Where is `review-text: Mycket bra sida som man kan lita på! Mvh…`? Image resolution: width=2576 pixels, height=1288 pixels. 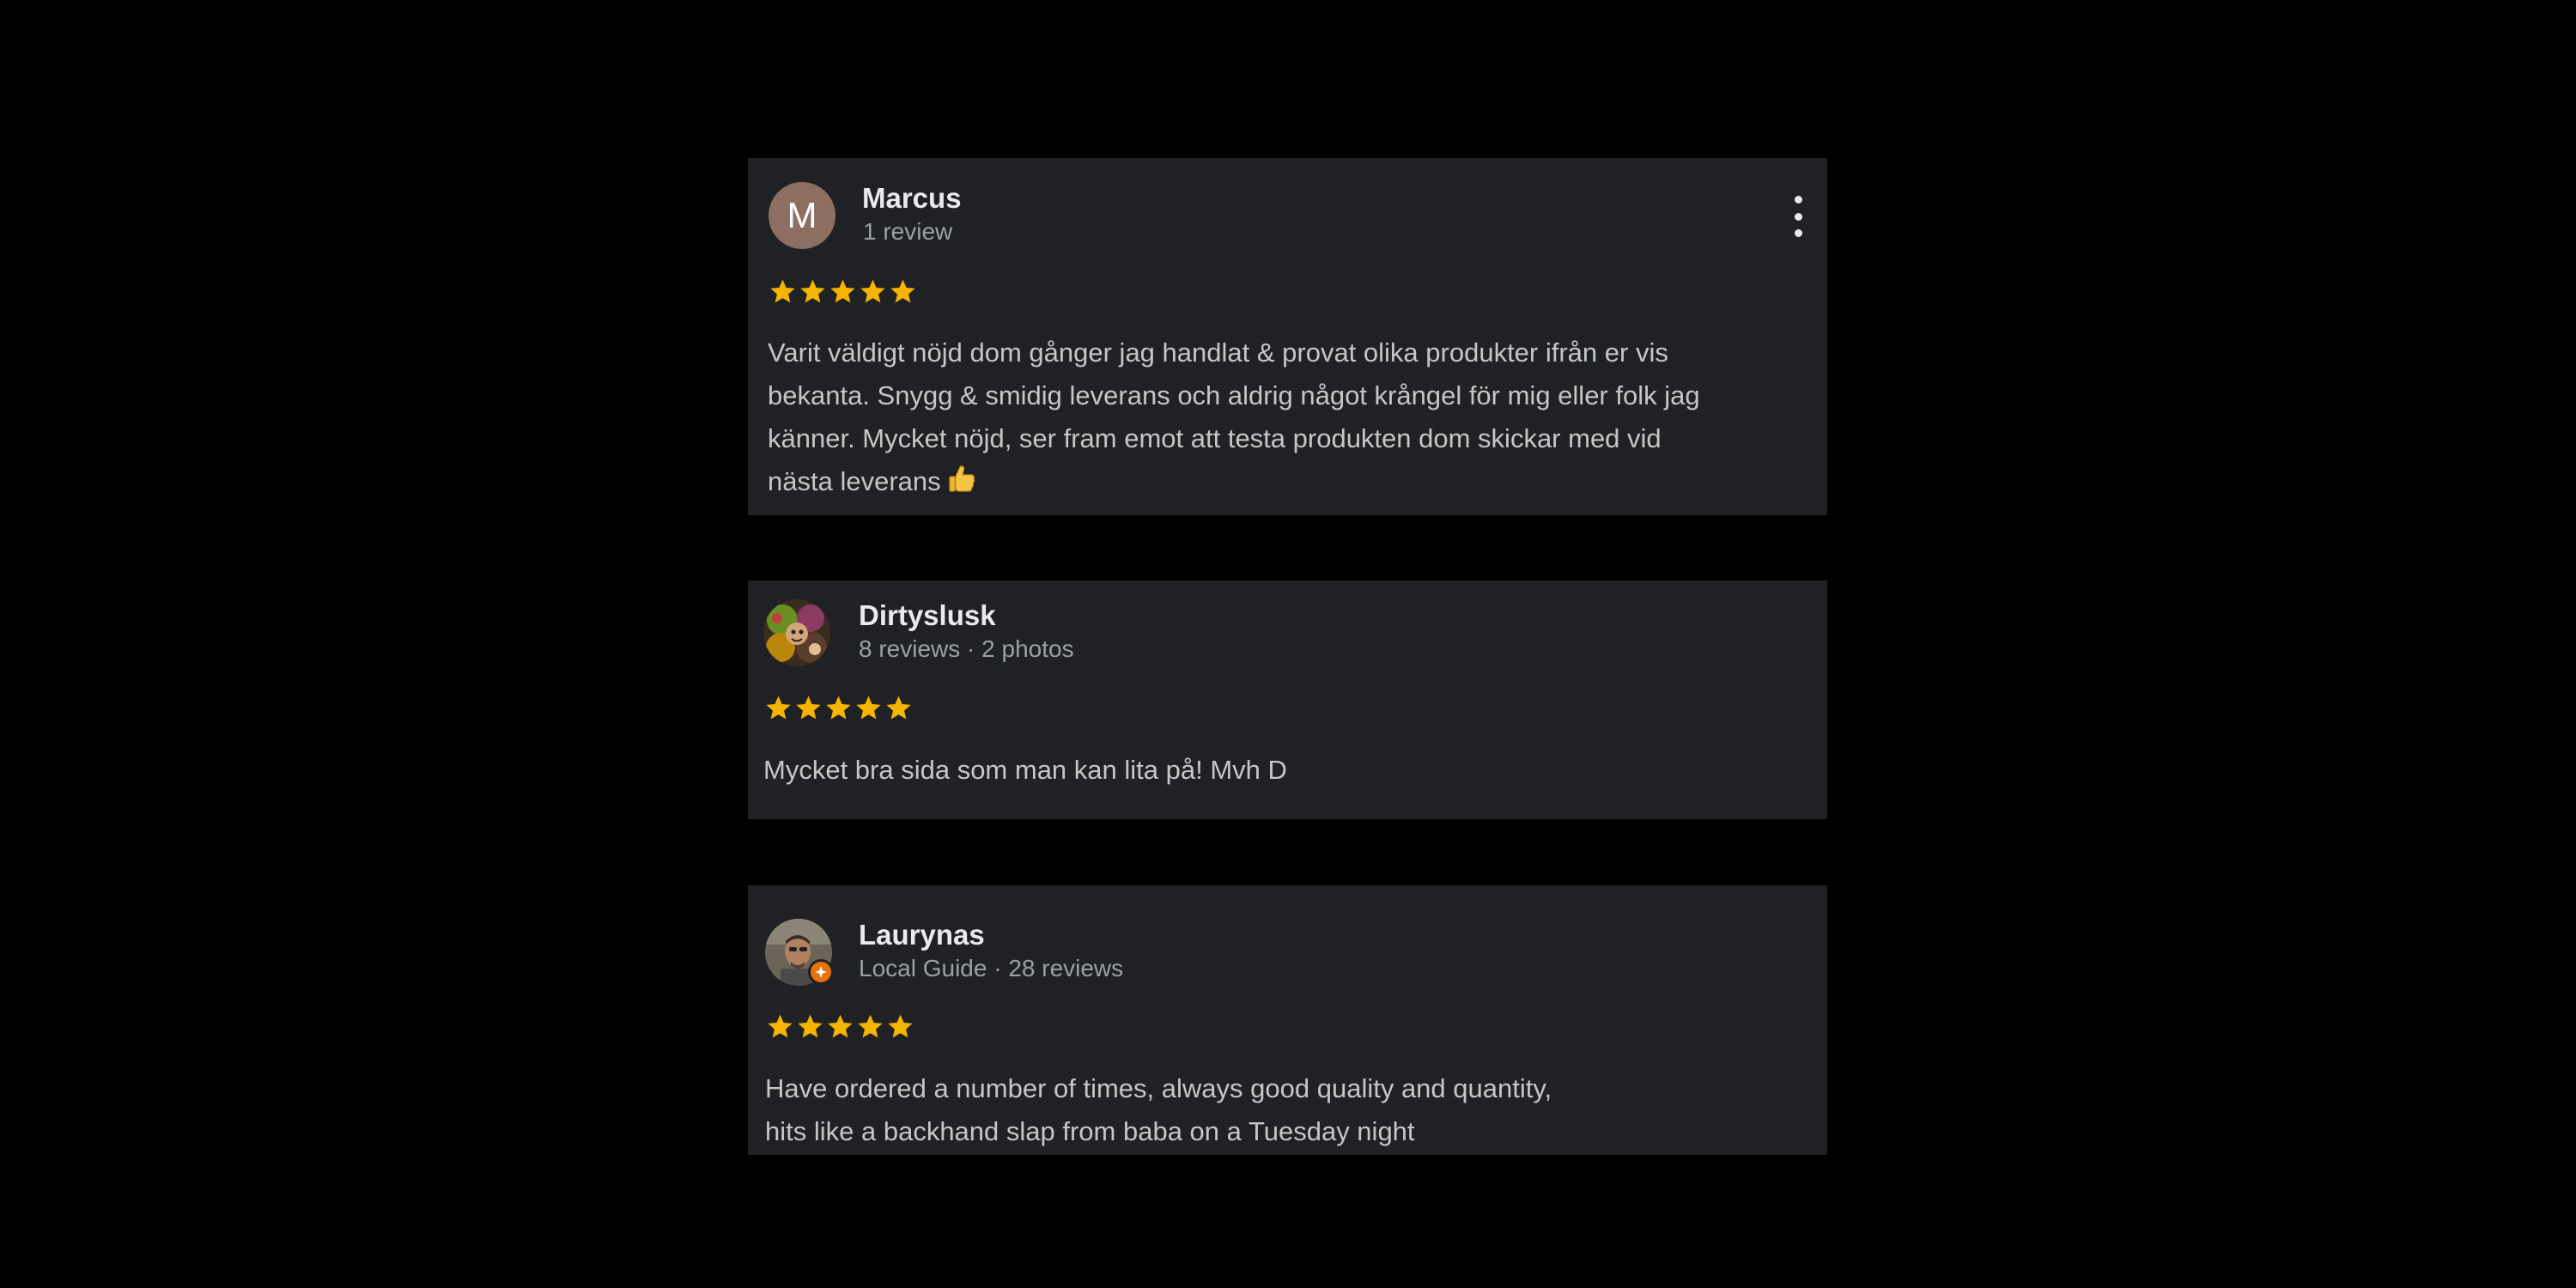
review-text: Mycket bra sida som man kan lita på! Mvh… is located at coordinates (1289, 770).